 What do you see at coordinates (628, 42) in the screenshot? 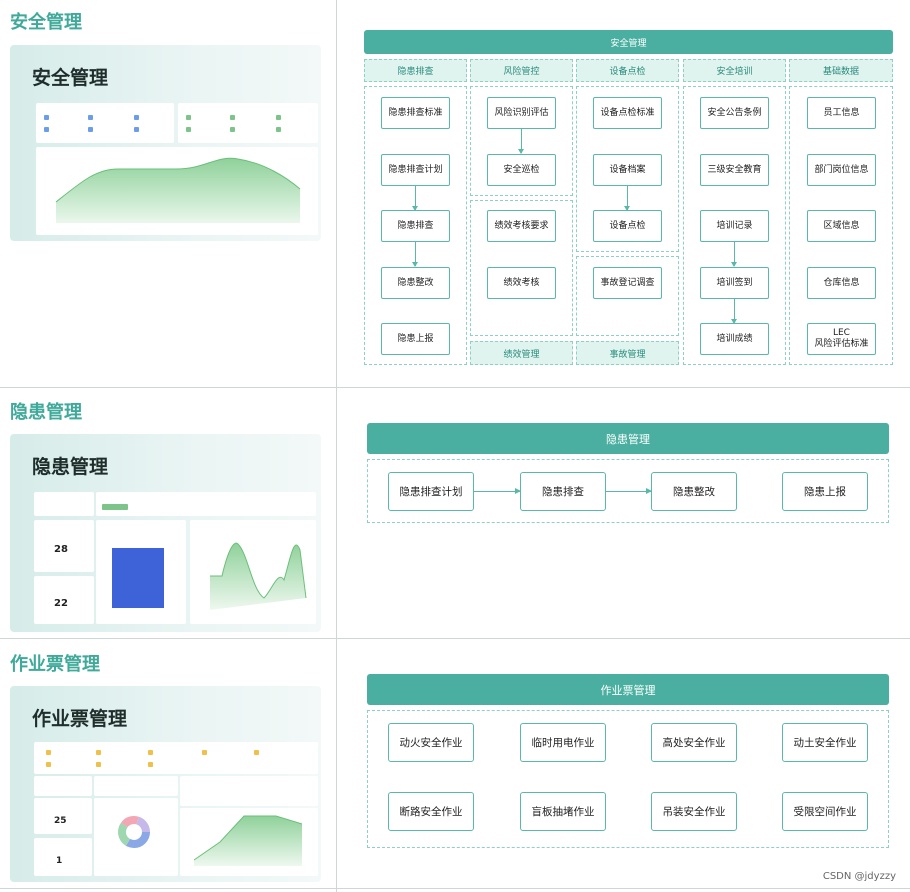
I see `diagram-header: 安全管理` at bounding box center [628, 42].